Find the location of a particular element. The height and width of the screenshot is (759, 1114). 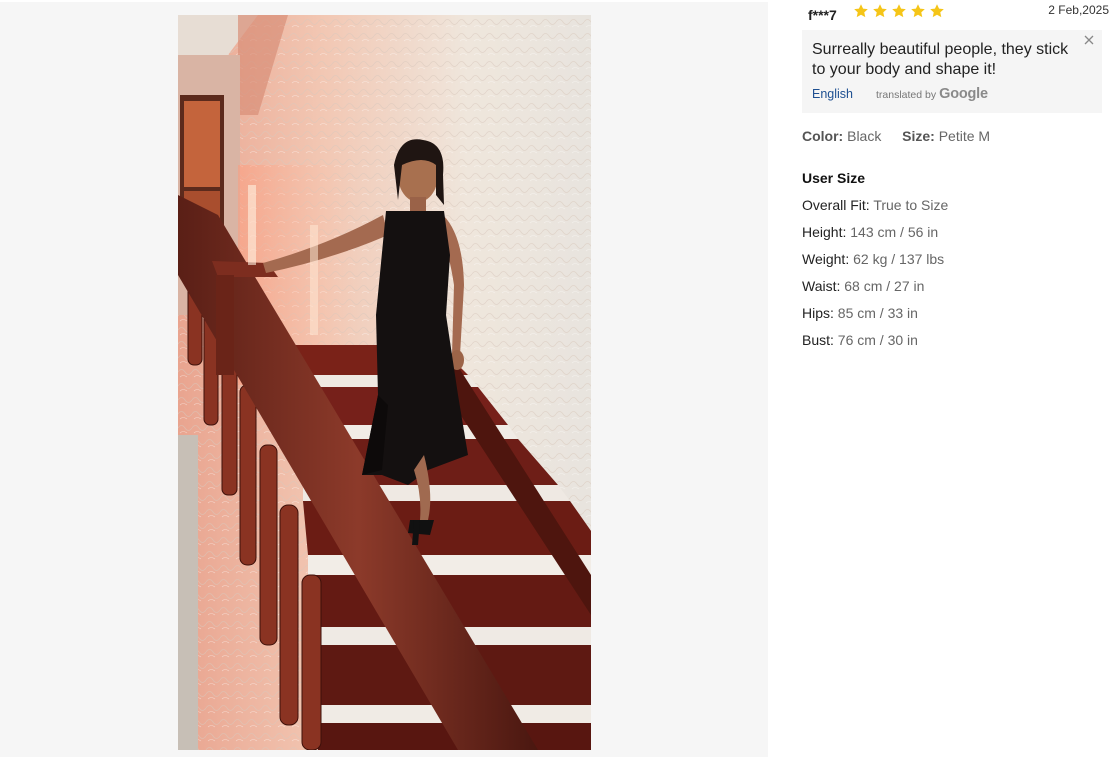

review-header: f***7 2 Feb,2025 is located at coordinates (958, 14).